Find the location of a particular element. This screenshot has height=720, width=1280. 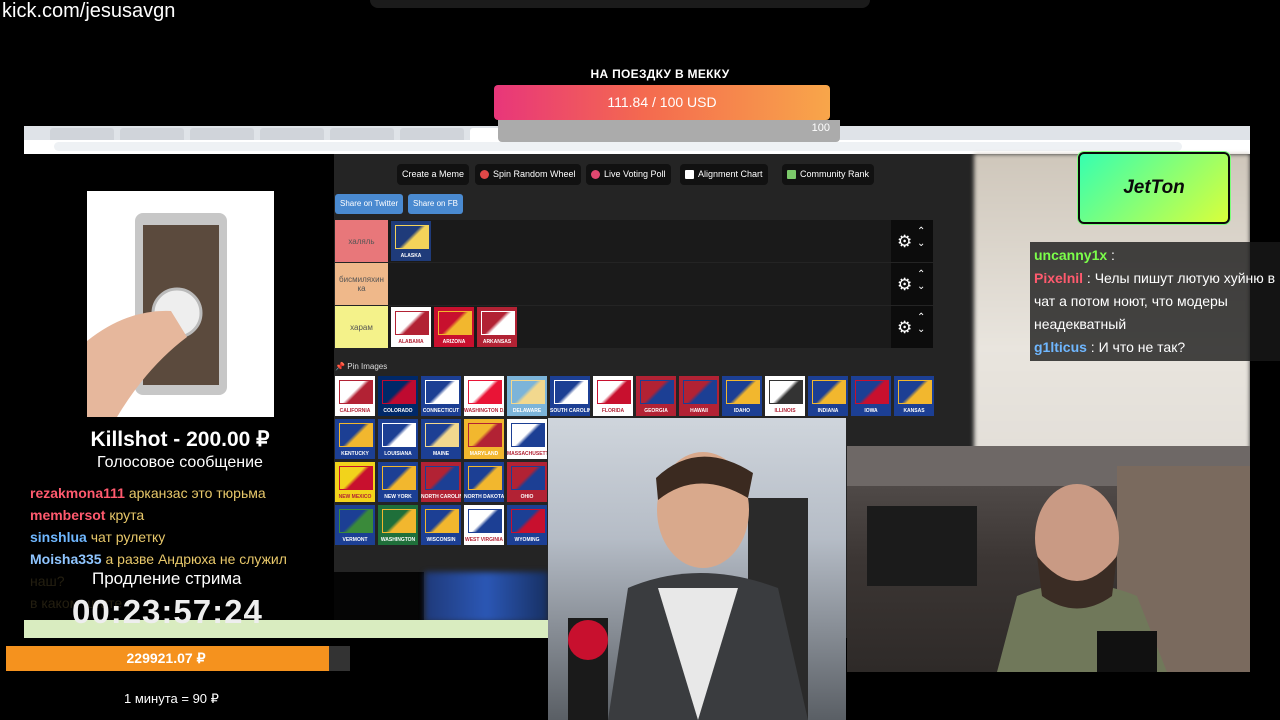

flag-tile: GEORGIA is located at coordinates (656, 396).